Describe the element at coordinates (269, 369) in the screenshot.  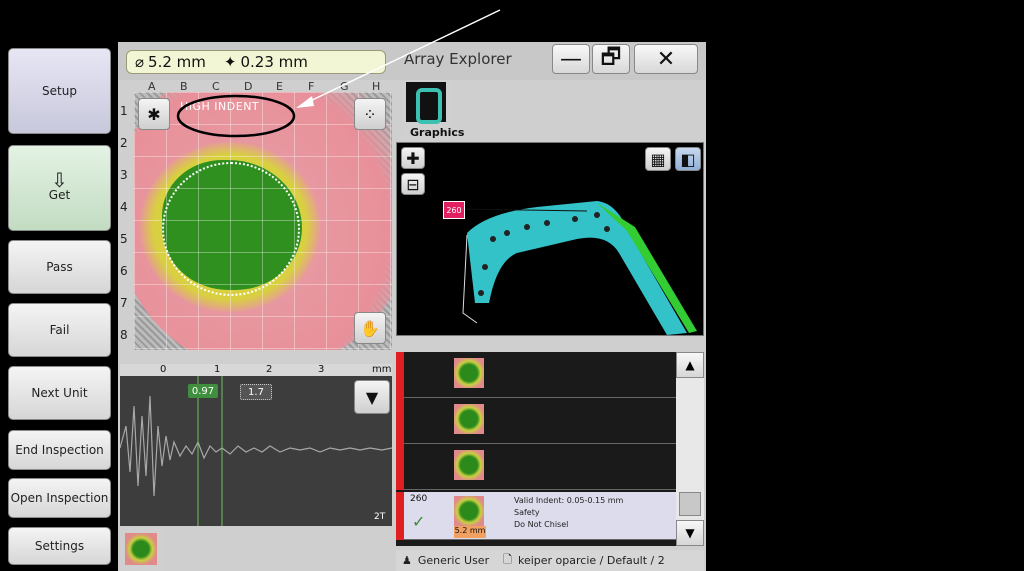
I see `ruler-tick-2: 2` at that location.